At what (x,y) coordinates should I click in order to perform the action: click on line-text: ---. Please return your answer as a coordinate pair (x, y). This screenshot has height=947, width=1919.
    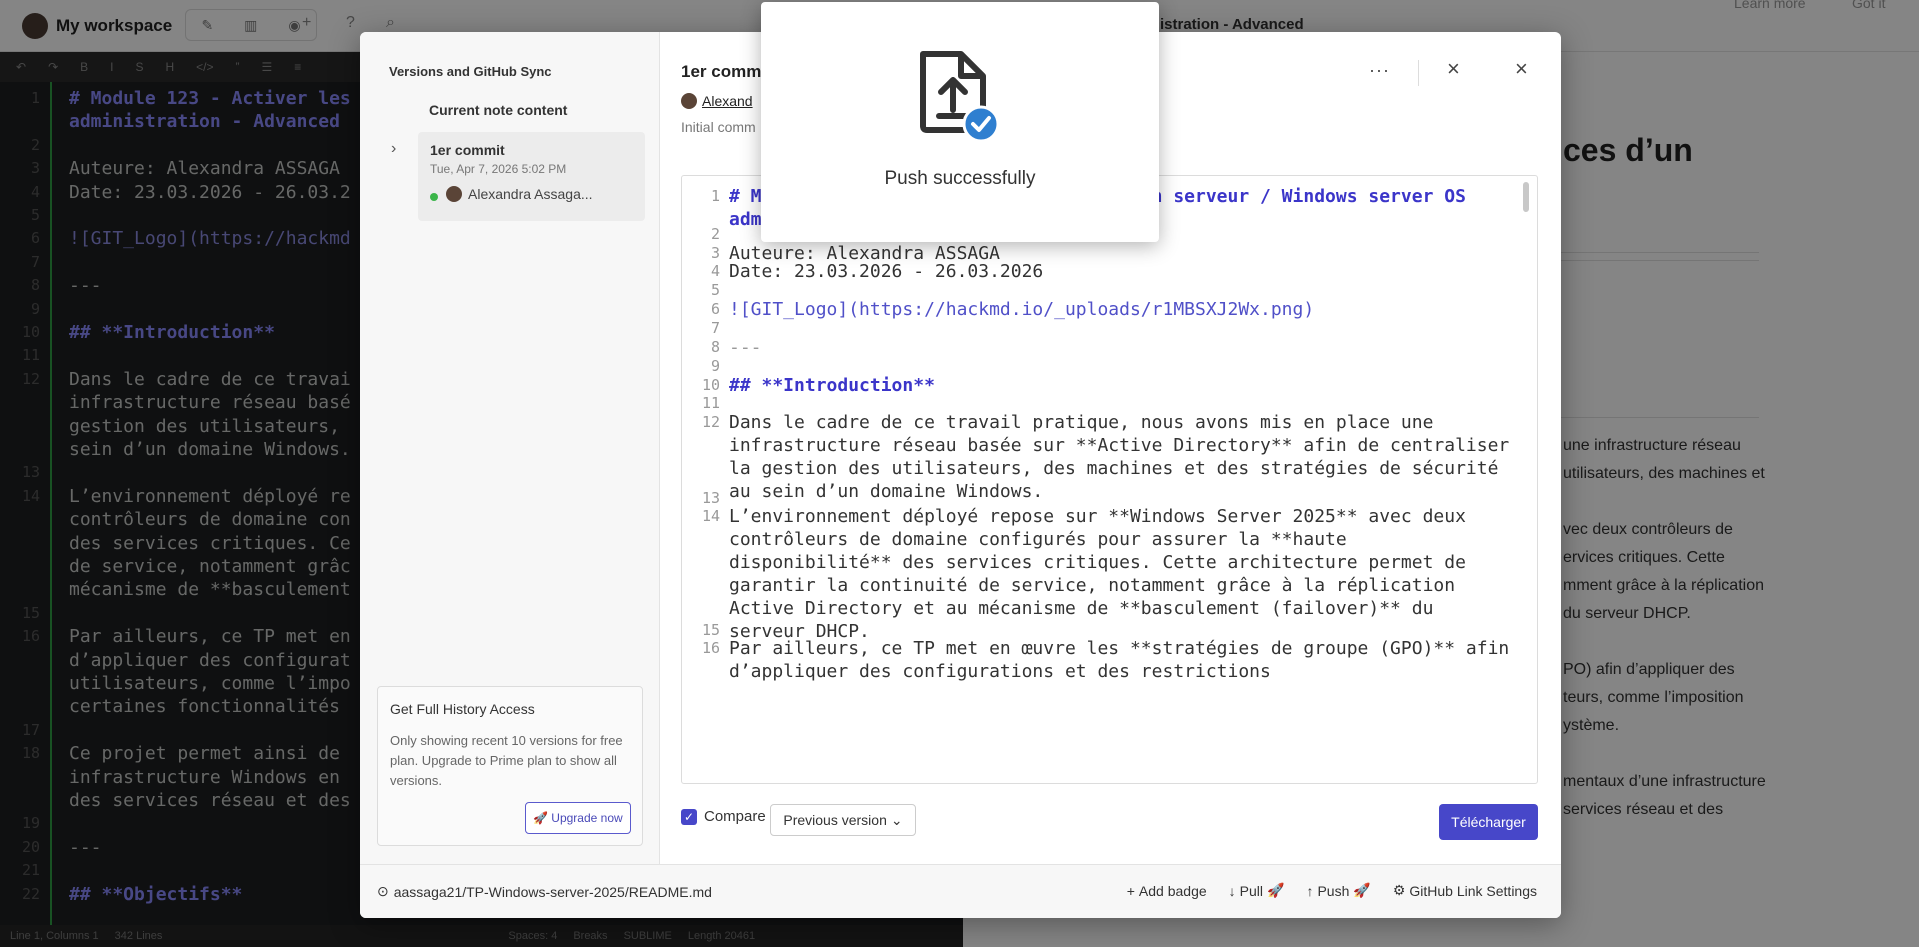
    Looking at the image, I should click on (745, 347).